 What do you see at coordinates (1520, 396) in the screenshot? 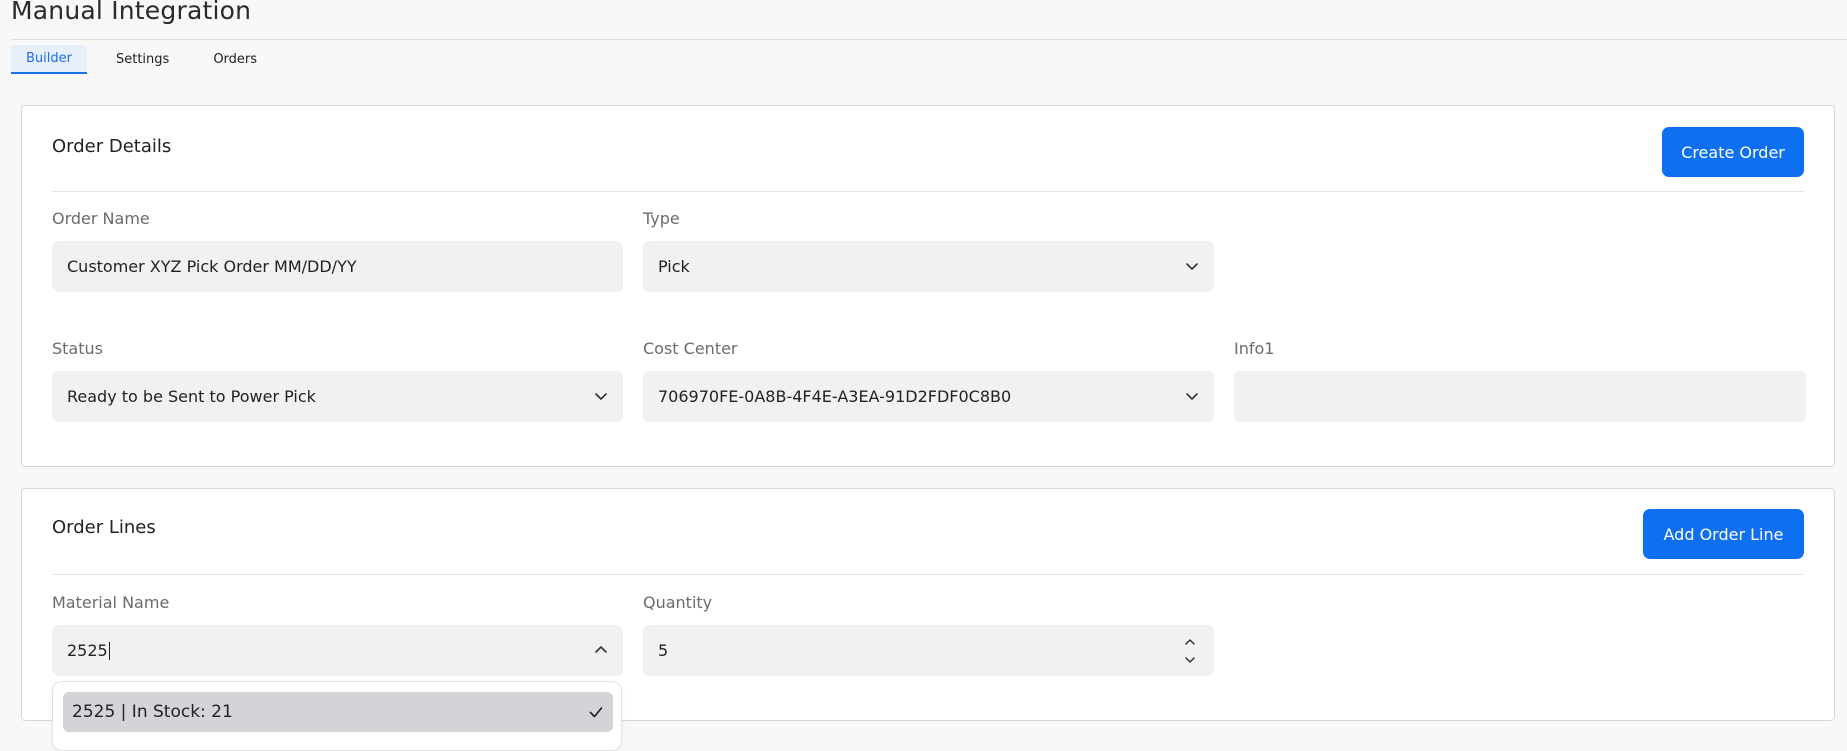
I see `info1-input` at bounding box center [1520, 396].